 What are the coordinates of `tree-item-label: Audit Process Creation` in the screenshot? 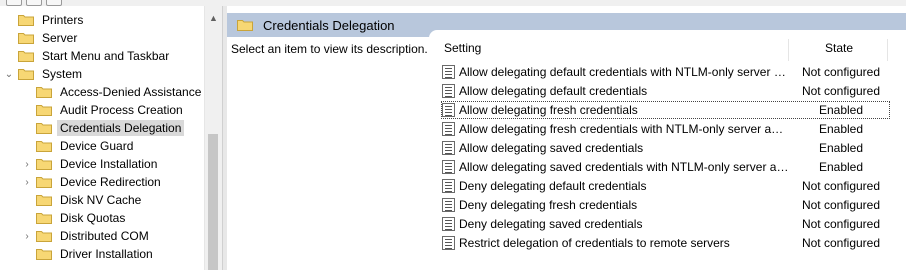 It's located at (121, 110).